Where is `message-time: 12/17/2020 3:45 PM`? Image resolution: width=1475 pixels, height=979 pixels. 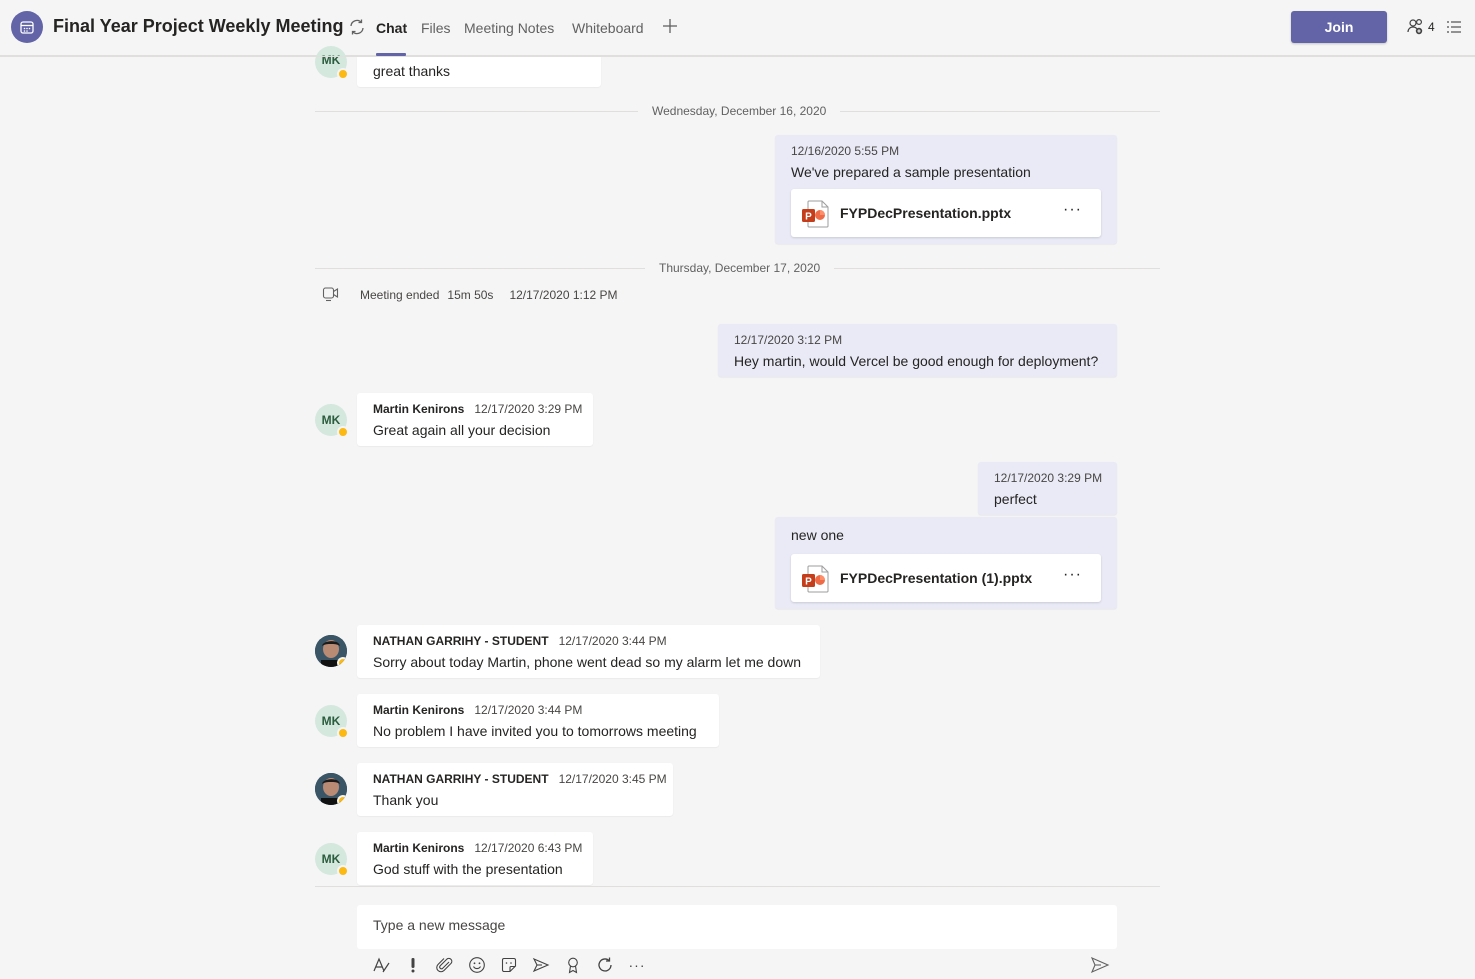 message-time: 12/17/2020 3:45 PM is located at coordinates (612, 779).